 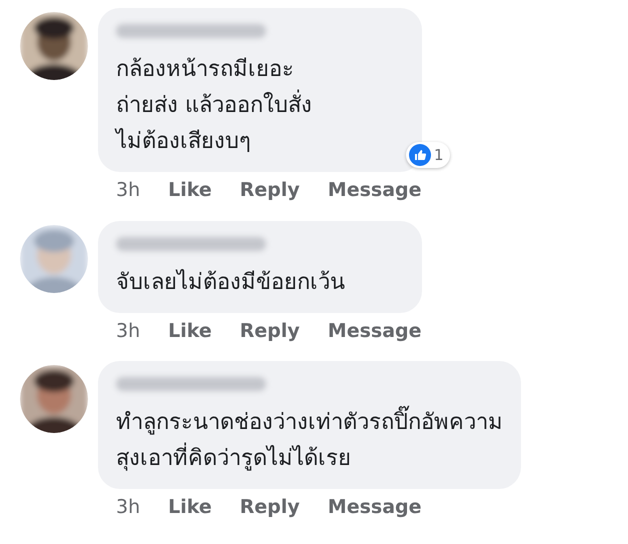 I want to click on thumbs-up-icon, so click(x=419, y=155).